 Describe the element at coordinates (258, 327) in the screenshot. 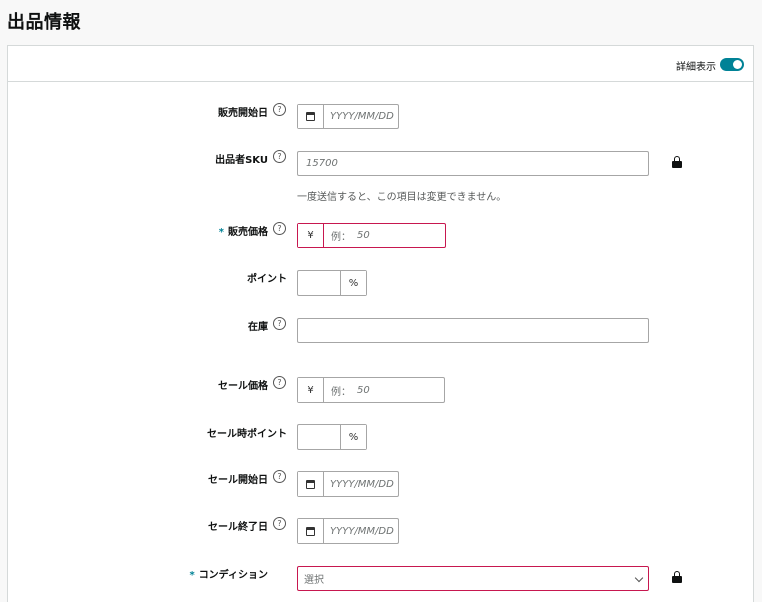

I see `stock-label: 在庫` at that location.